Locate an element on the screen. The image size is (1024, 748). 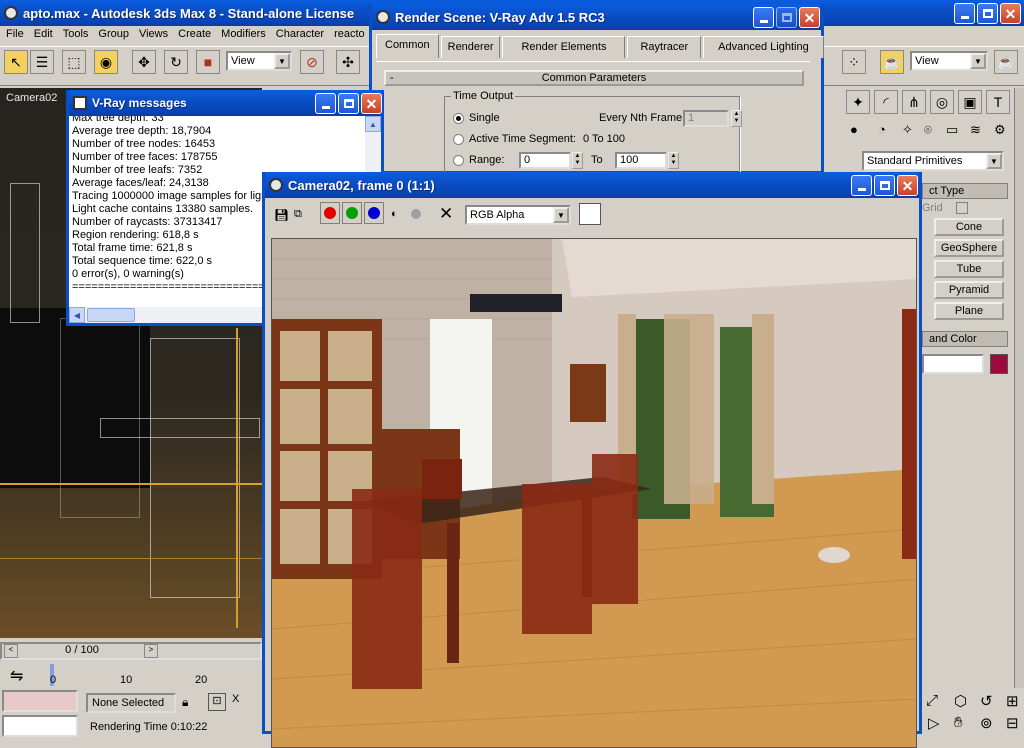
frame-buffer-maximize-button is located at coordinates (884, 185).